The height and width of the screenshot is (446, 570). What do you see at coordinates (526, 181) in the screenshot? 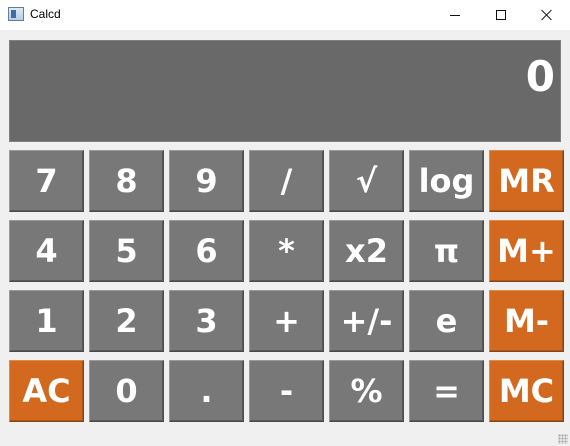
I see `key-memory-recall: MR` at bounding box center [526, 181].